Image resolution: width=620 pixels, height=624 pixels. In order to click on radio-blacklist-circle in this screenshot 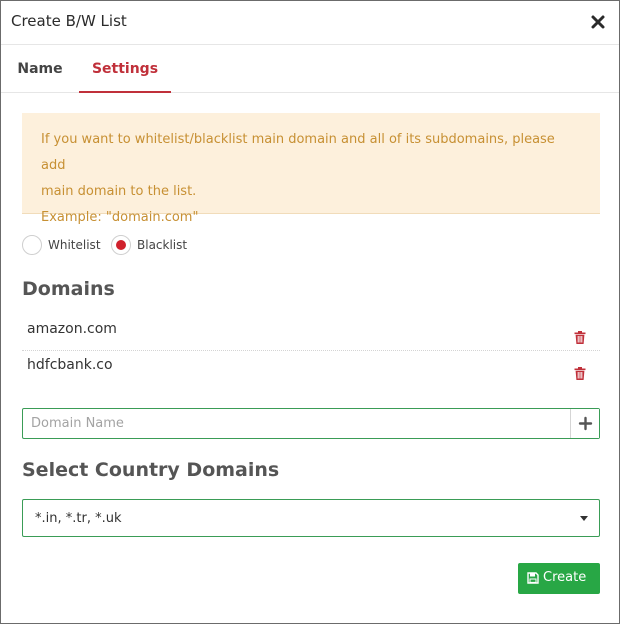, I will do `click(121, 245)`.